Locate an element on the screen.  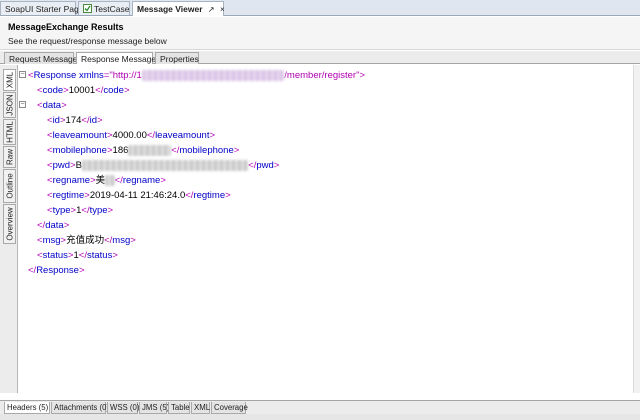
tab-xml: XML is located at coordinates (9, 80).